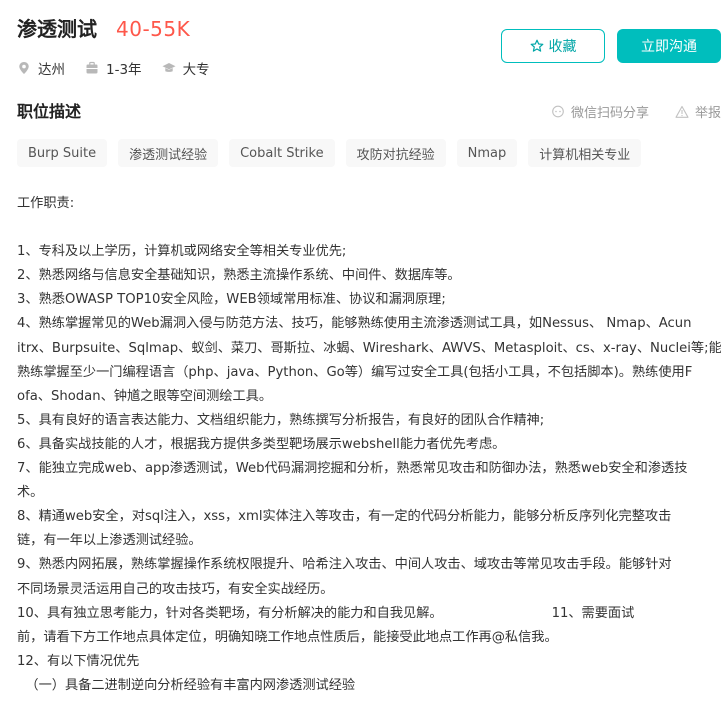 The image size is (726, 702). I want to click on share-link: 微信扫码分享, so click(600, 111).